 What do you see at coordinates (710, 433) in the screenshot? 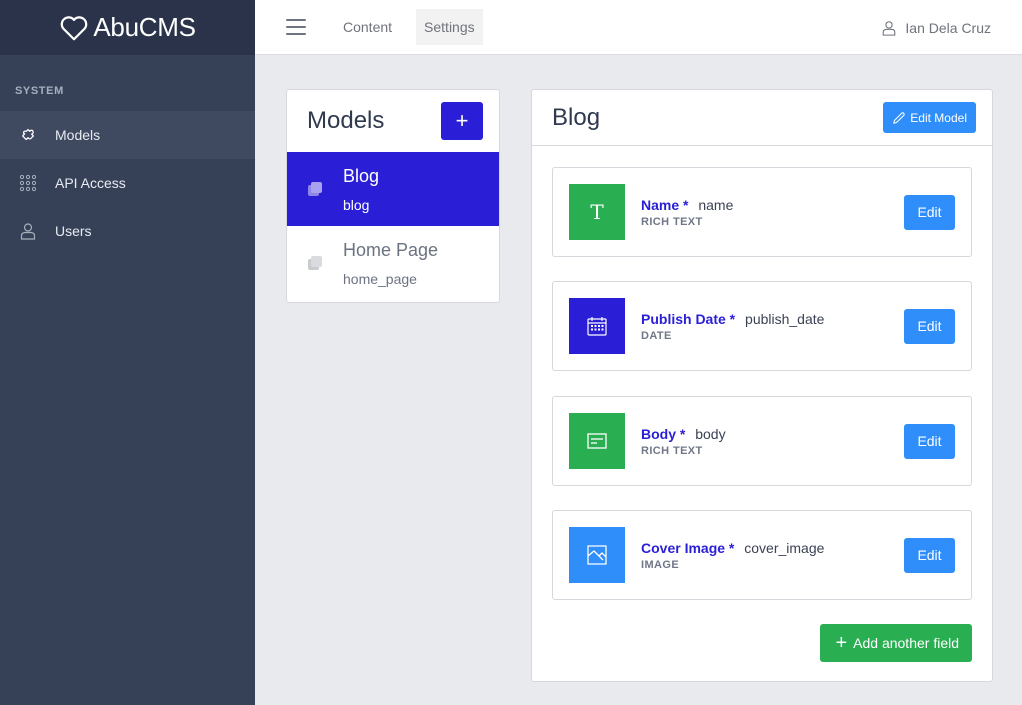
I see `field-key: body` at bounding box center [710, 433].